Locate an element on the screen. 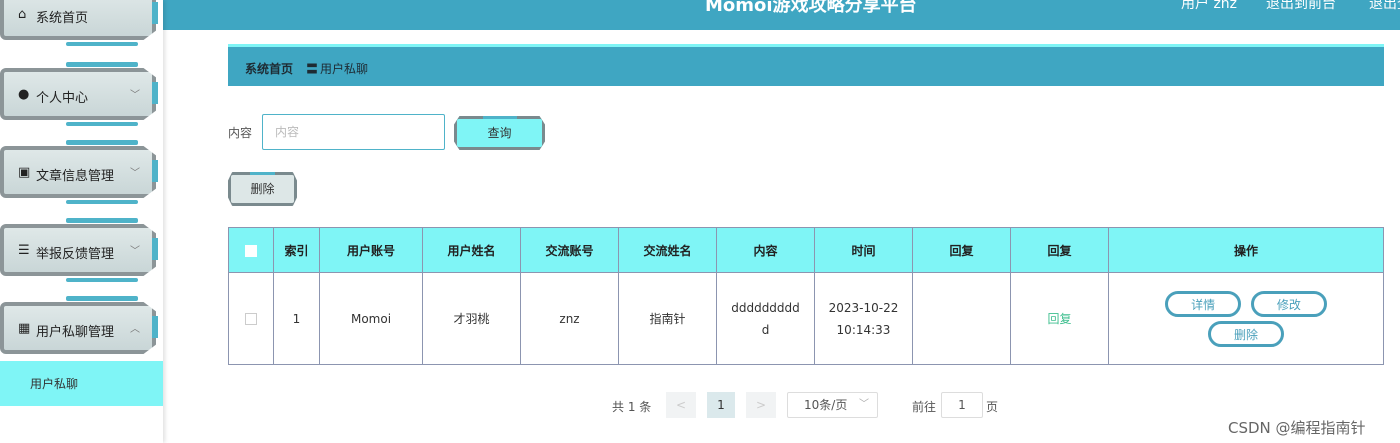  batch-delete-label: 删除 is located at coordinates (262, 189).